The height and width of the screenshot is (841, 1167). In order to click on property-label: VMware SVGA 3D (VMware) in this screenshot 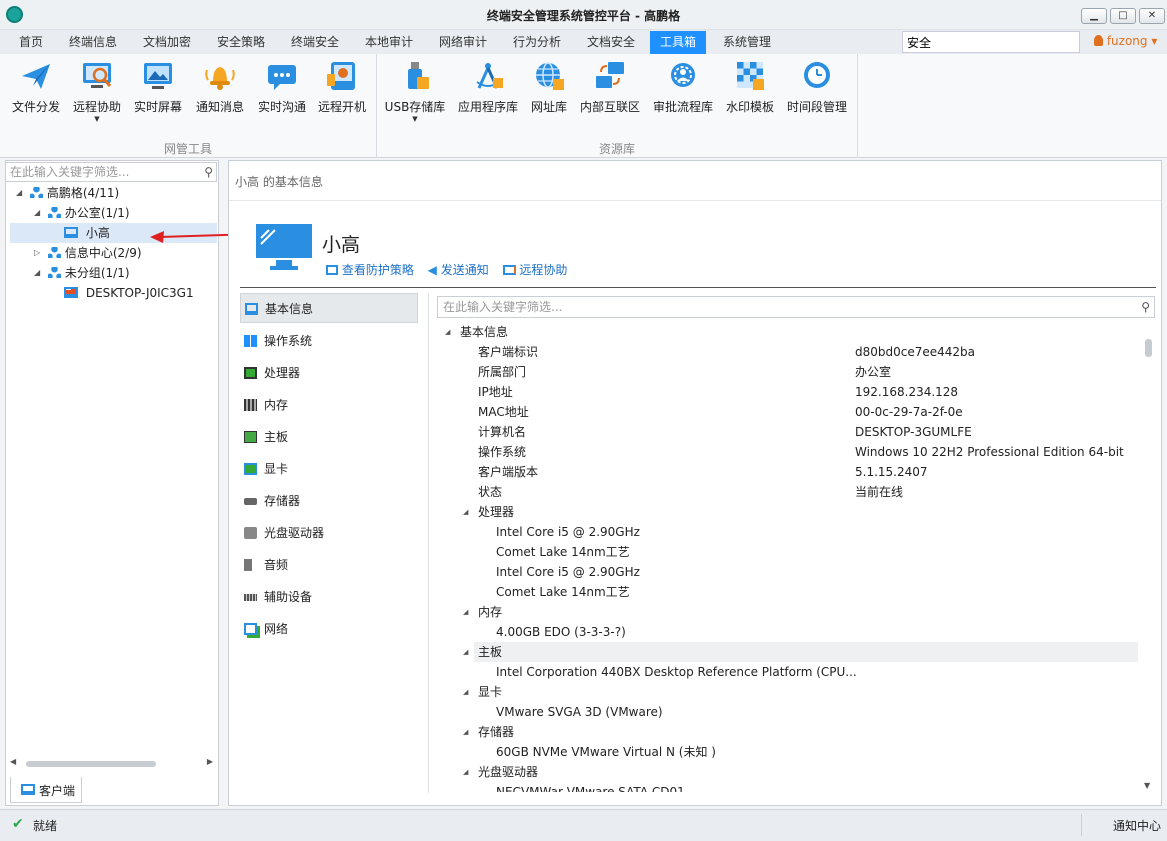, I will do `click(579, 712)`.